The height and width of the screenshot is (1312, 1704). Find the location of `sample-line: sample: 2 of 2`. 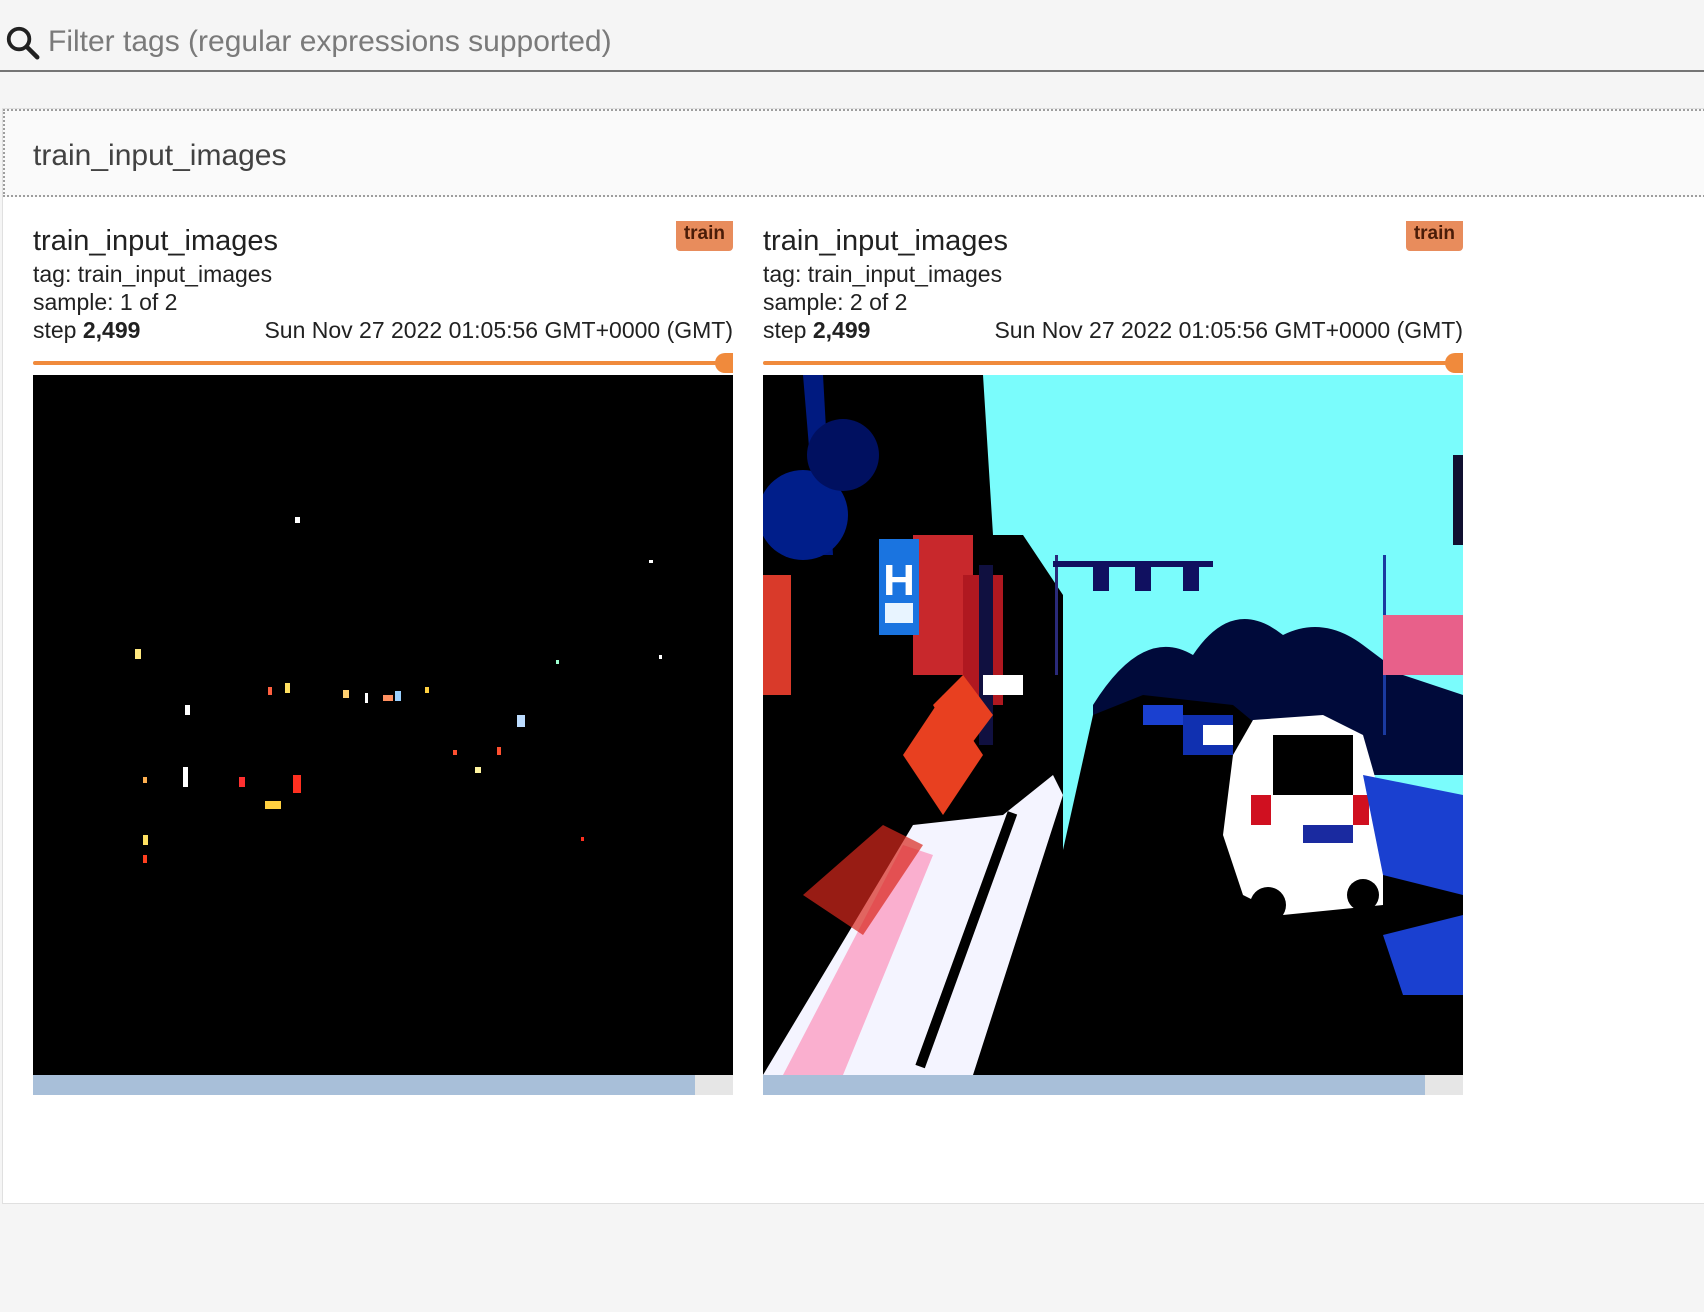

sample-line: sample: 2 of 2 is located at coordinates (835, 302).